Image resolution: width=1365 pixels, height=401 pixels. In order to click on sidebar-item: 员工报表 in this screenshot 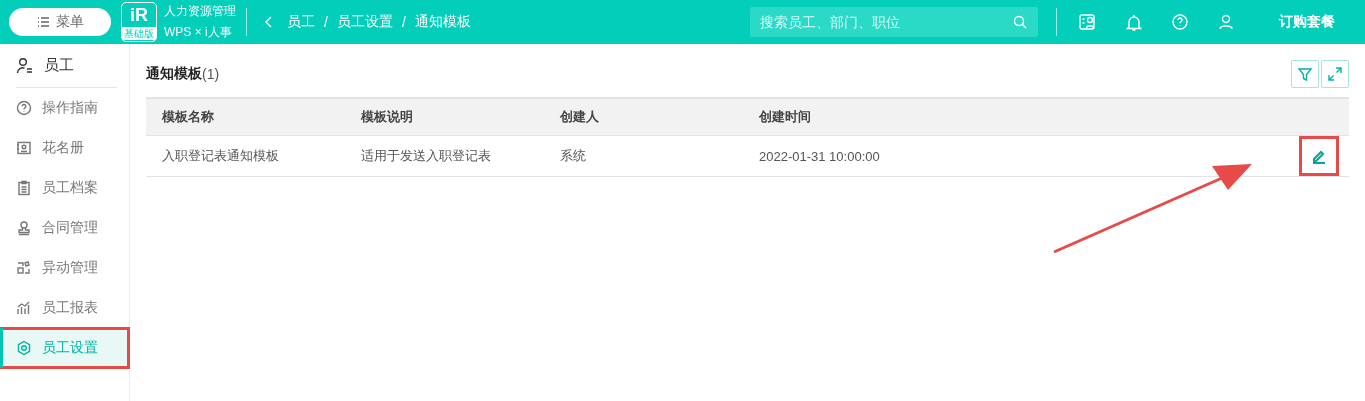, I will do `click(64, 308)`.